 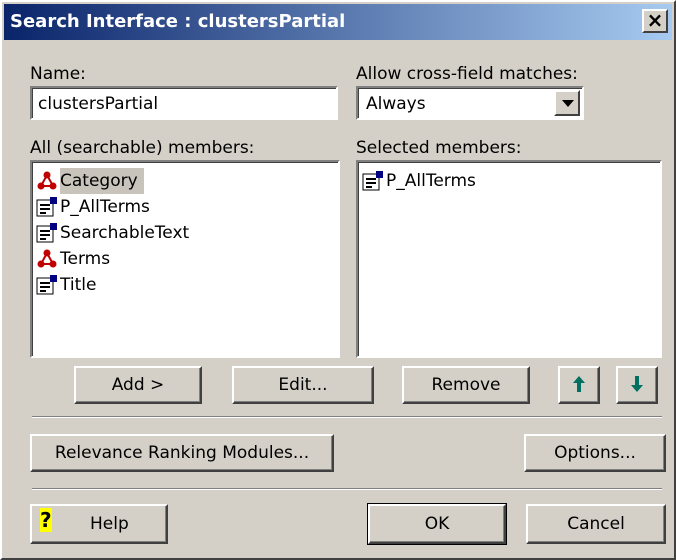 I want to click on help-button: ? Help, so click(x=99, y=524).